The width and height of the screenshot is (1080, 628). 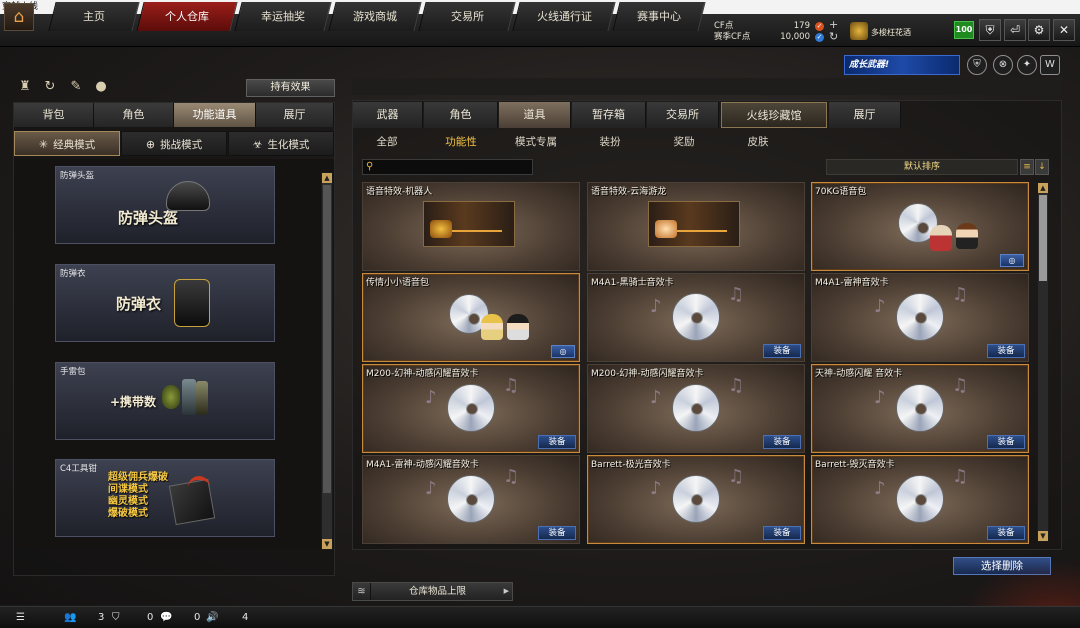 What do you see at coordinates (610, 142) in the screenshot?
I see `subtab-outfit: 装扮` at bounding box center [610, 142].